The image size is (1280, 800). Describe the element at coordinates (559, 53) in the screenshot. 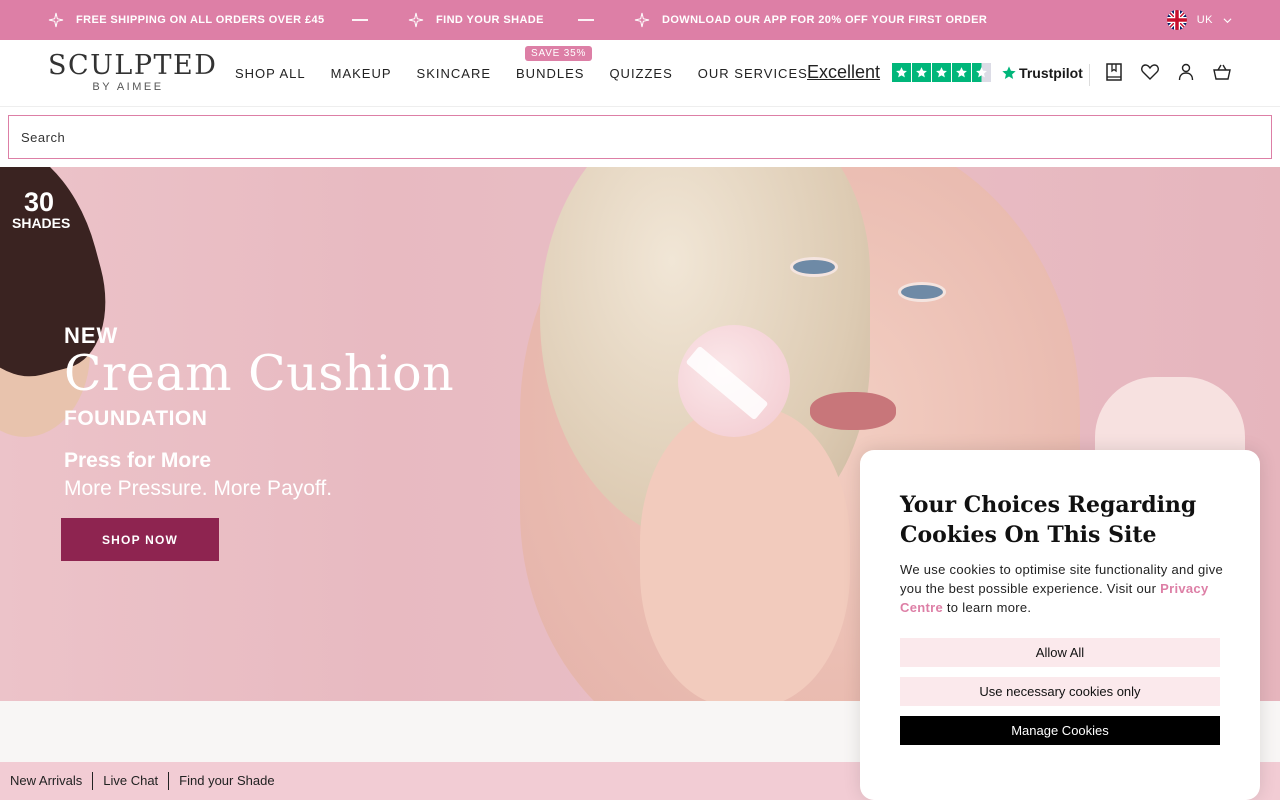

I see `bundles-save-badge: SAVE 35%` at that location.